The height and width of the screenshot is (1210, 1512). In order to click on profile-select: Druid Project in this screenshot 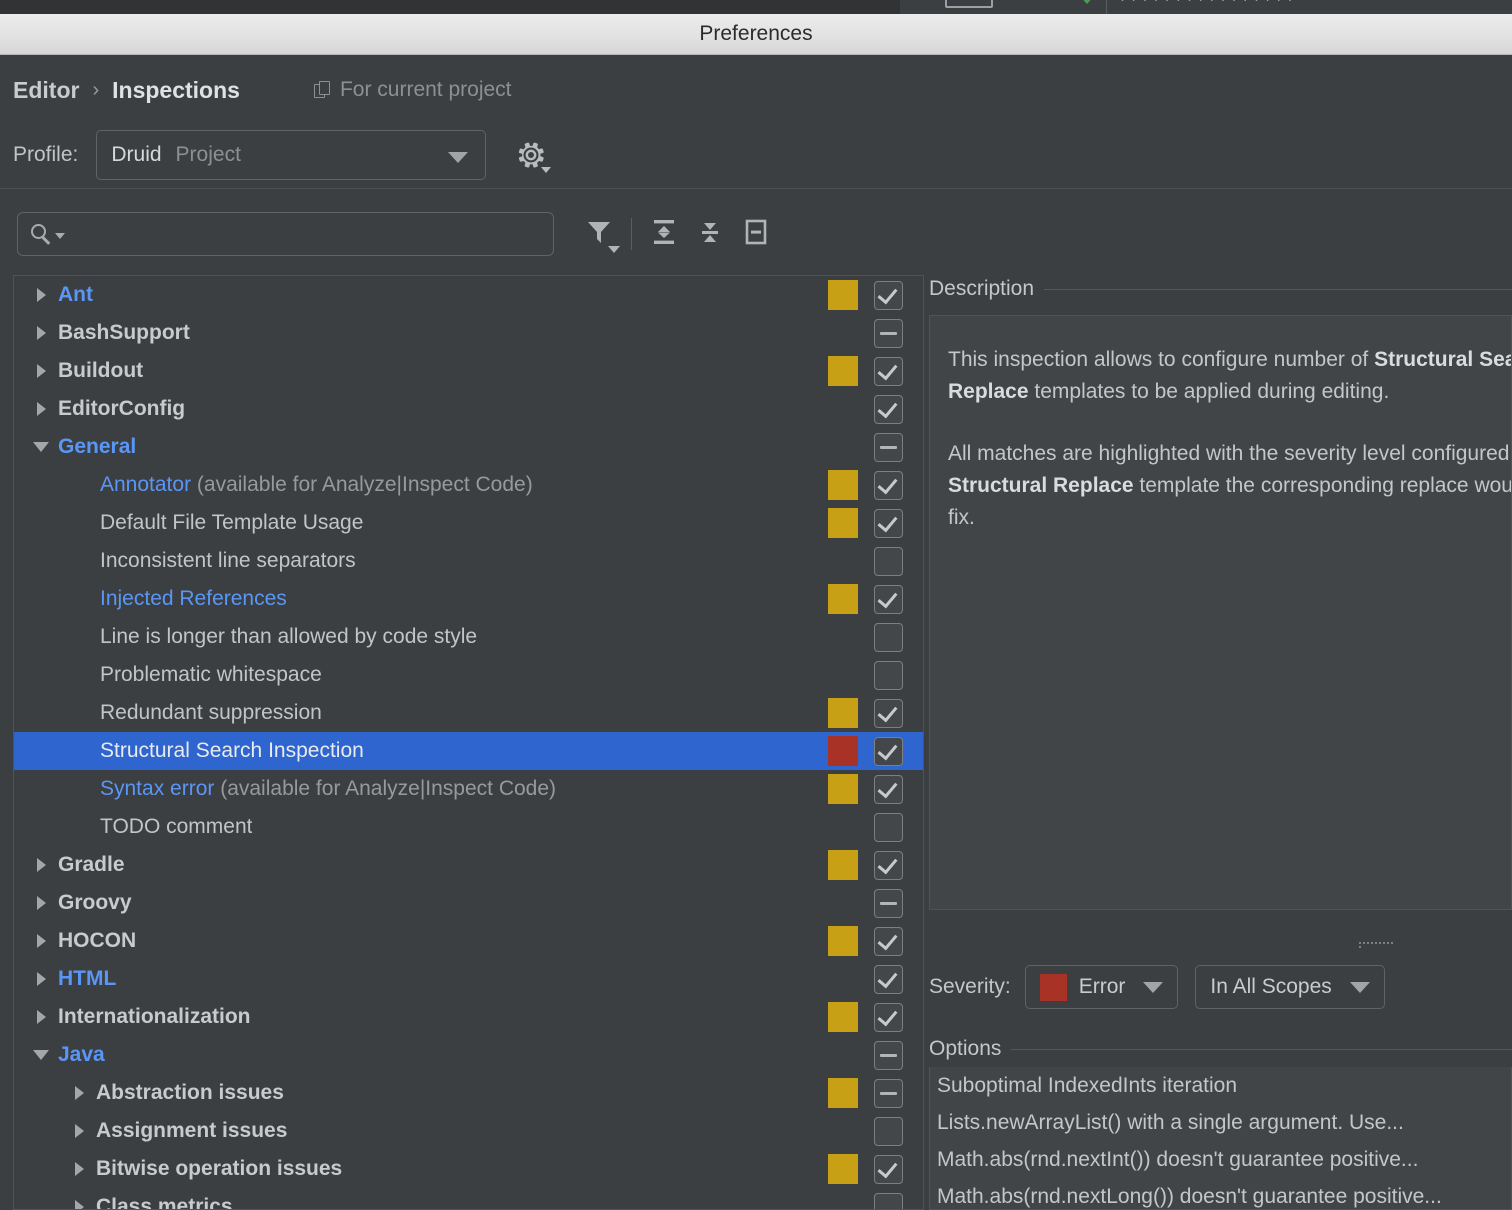, I will do `click(291, 155)`.